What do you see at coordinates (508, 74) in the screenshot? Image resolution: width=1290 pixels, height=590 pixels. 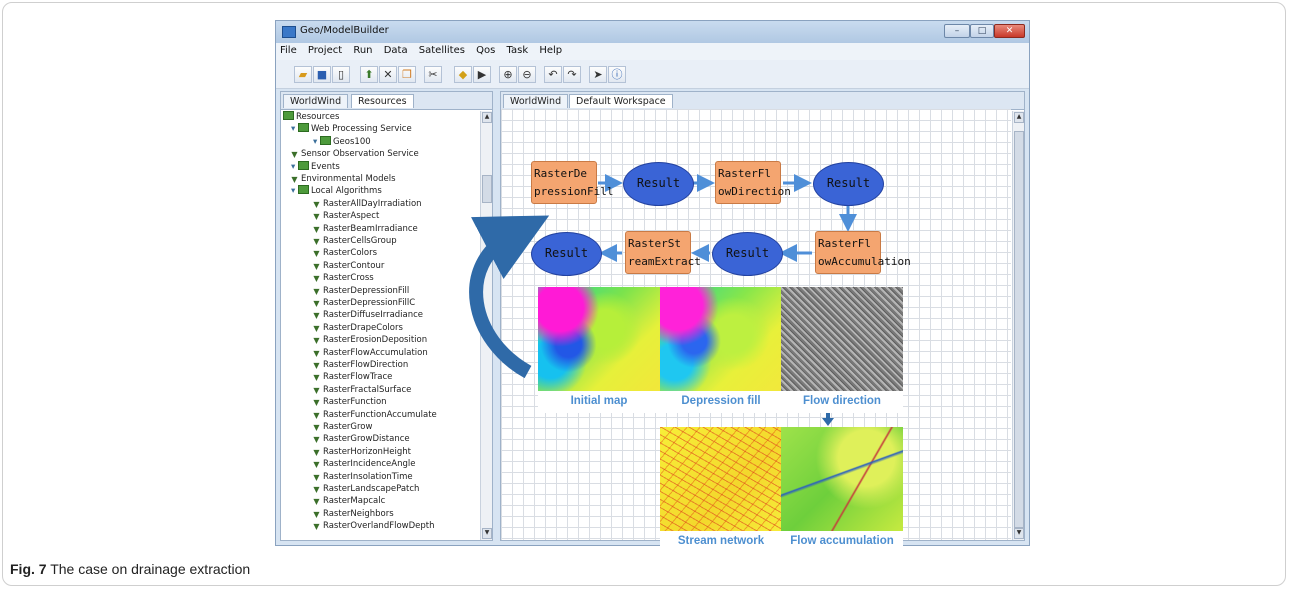 I see `zoom-in-icon: ⊕` at bounding box center [508, 74].